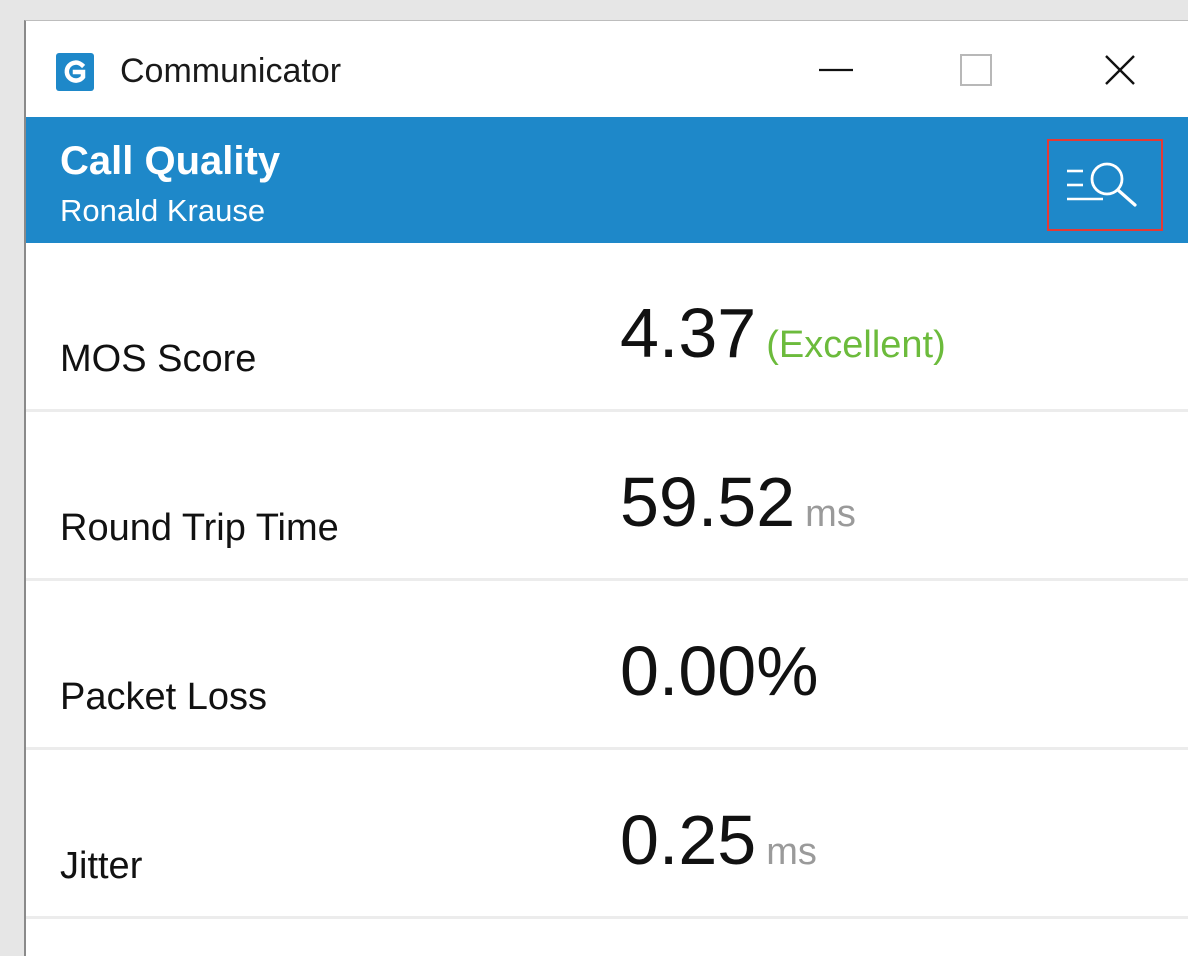 The image size is (1188, 956). I want to click on close-button, so click(1120, 70).